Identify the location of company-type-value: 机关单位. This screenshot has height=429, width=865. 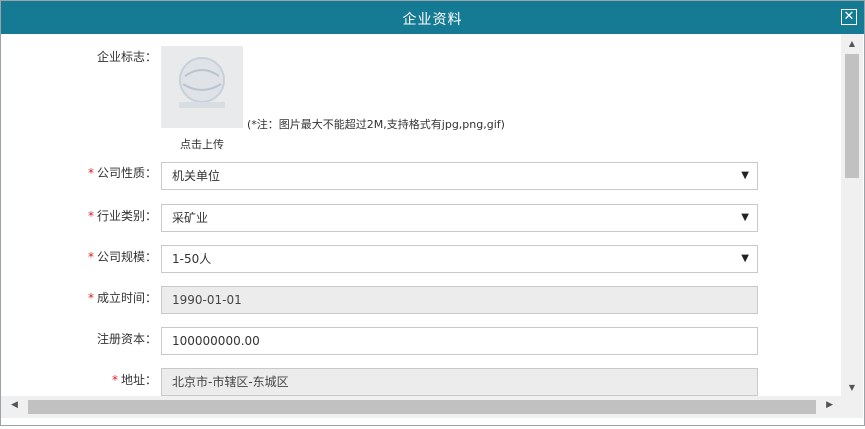
(196, 176).